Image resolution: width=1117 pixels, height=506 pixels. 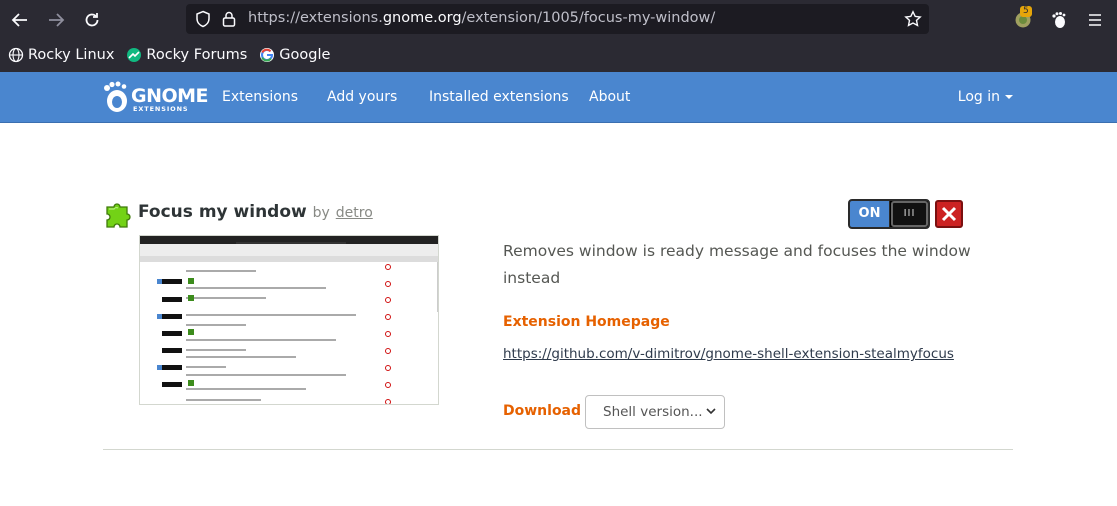 I want to click on back-button, so click(x=20, y=20).